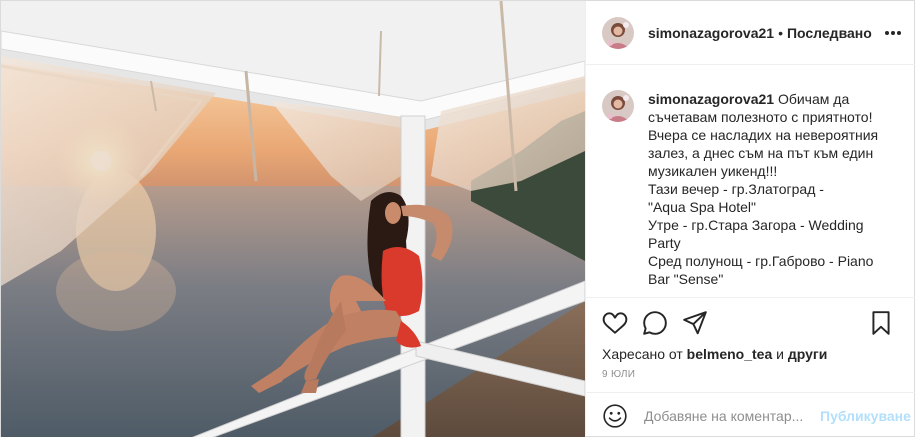 This screenshot has width=915, height=437. What do you see at coordinates (711, 33) in the screenshot?
I see `header-username: simonazagorova21` at bounding box center [711, 33].